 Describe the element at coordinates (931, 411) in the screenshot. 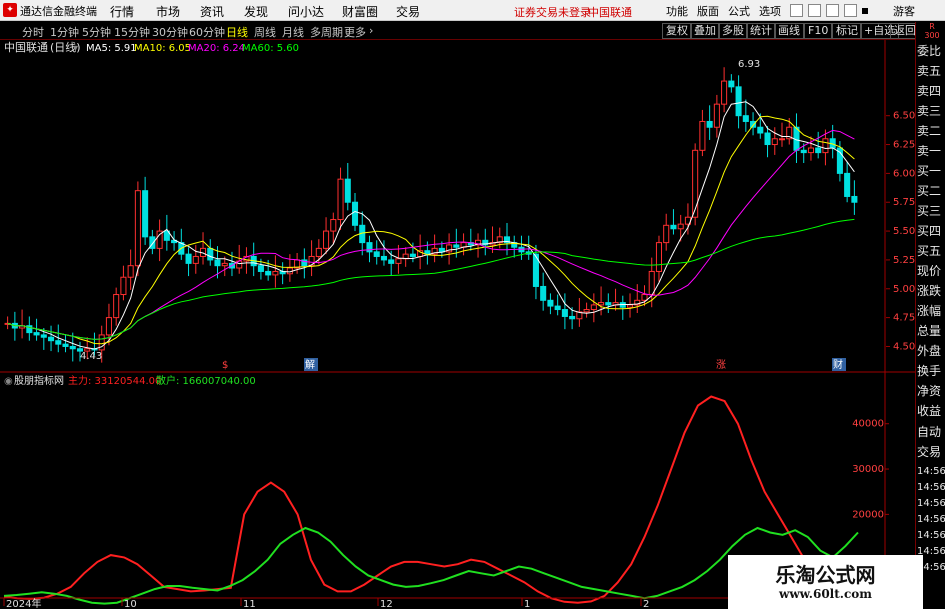

I see `side-item-18: 收益` at that location.